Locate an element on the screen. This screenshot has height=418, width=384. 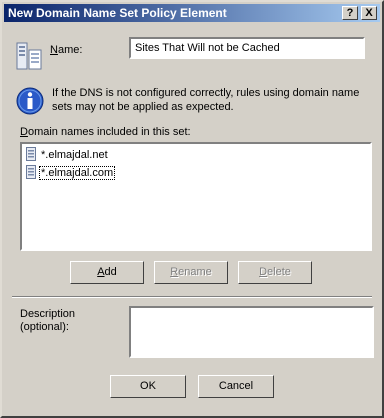
name-input: Sites That Will not be Cached is located at coordinates (247, 48).